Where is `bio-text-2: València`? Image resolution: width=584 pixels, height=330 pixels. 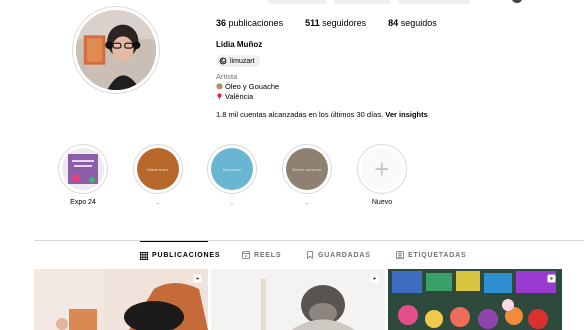
bio-text-2: València is located at coordinates (239, 96).